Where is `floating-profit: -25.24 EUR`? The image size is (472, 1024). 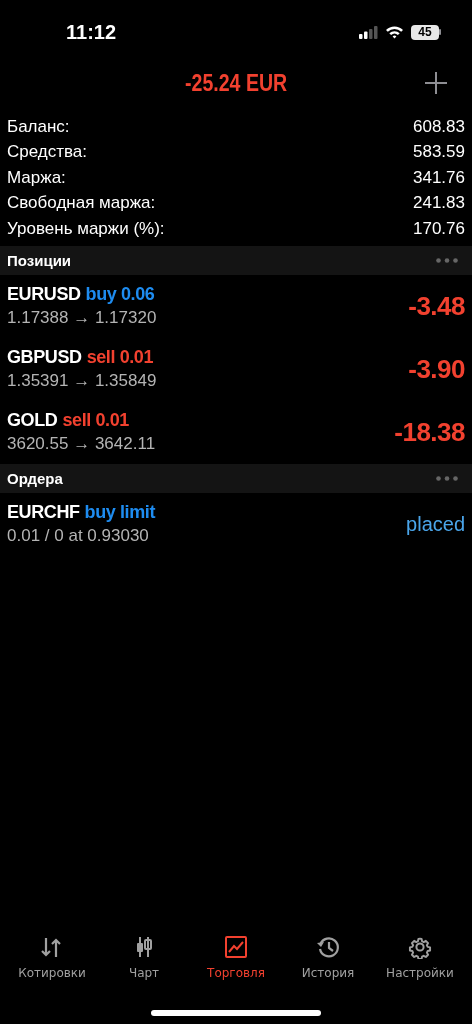 floating-profit: -25.24 EUR is located at coordinates (236, 83).